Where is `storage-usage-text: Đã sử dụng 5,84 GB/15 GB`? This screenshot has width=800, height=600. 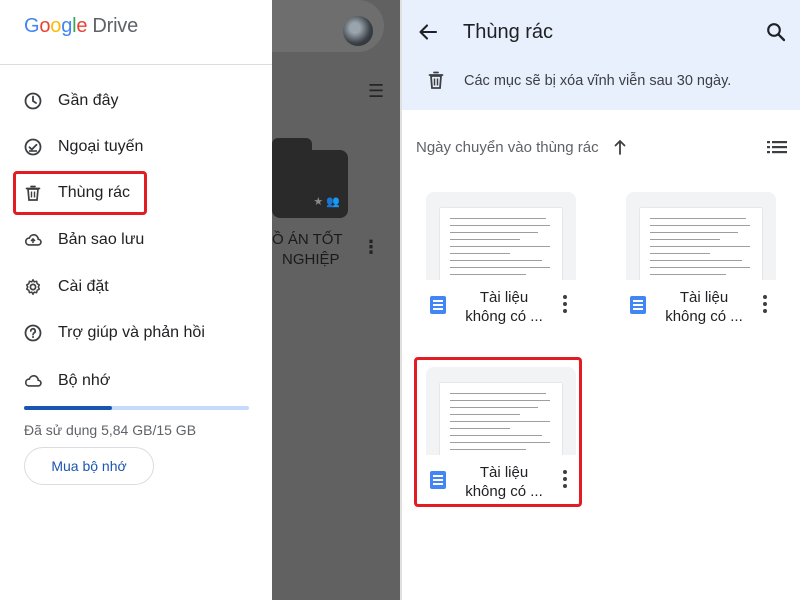
storage-usage-text: Đã sử dụng 5,84 GB/15 GB is located at coordinates (110, 430).